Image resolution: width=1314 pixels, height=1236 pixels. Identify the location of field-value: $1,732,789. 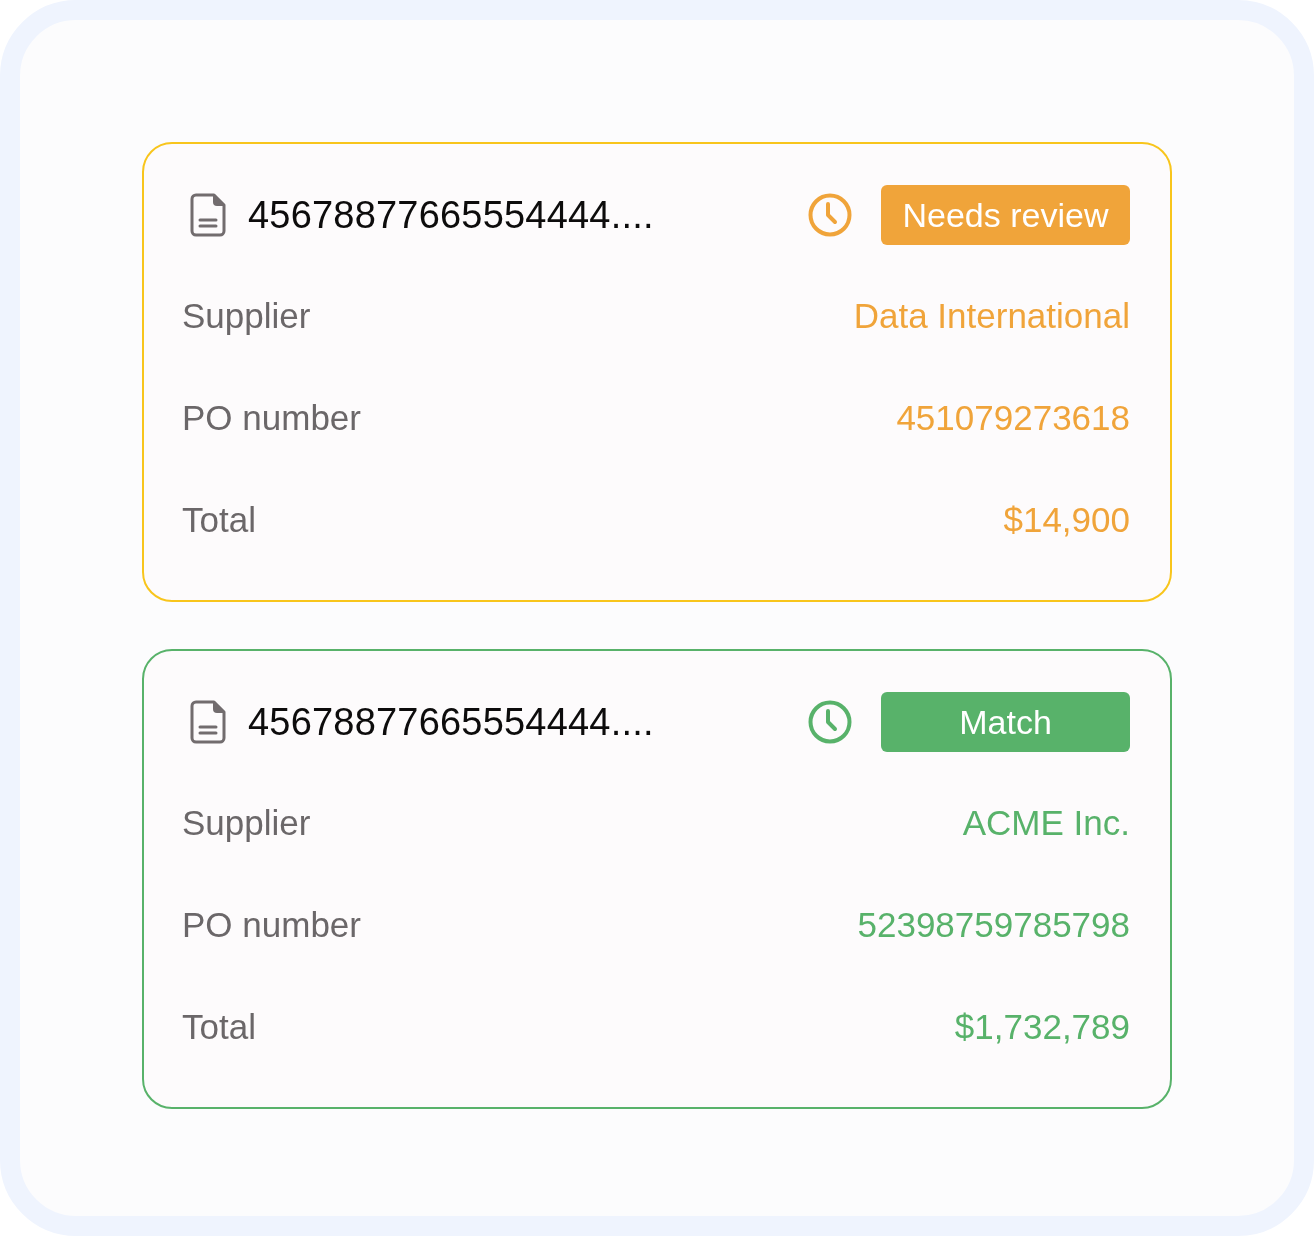
(1042, 1027).